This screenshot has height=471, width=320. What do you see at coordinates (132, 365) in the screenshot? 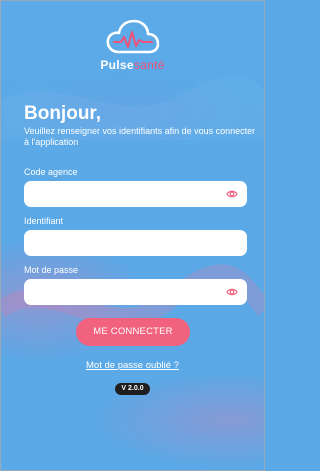
I see `forgot-password-link: Mot de passe oublié ?` at bounding box center [132, 365].